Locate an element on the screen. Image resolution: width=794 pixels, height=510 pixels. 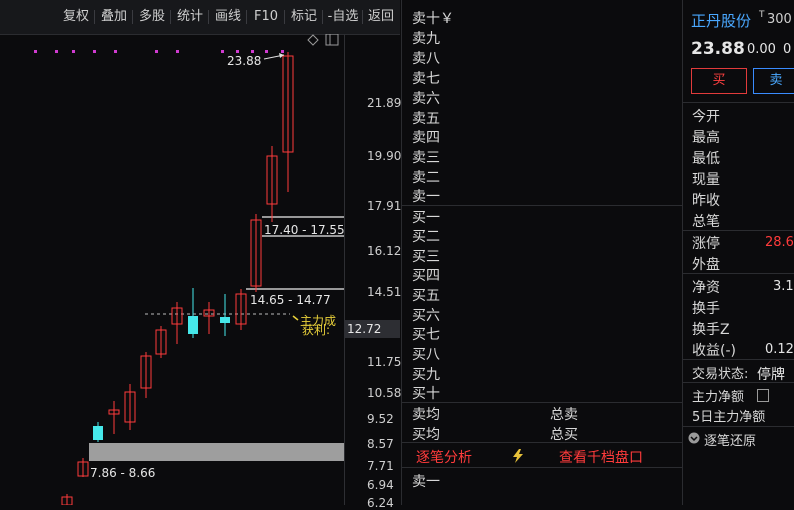
range-label-high: 17.40 - 17.55 is located at coordinates (304, 230).